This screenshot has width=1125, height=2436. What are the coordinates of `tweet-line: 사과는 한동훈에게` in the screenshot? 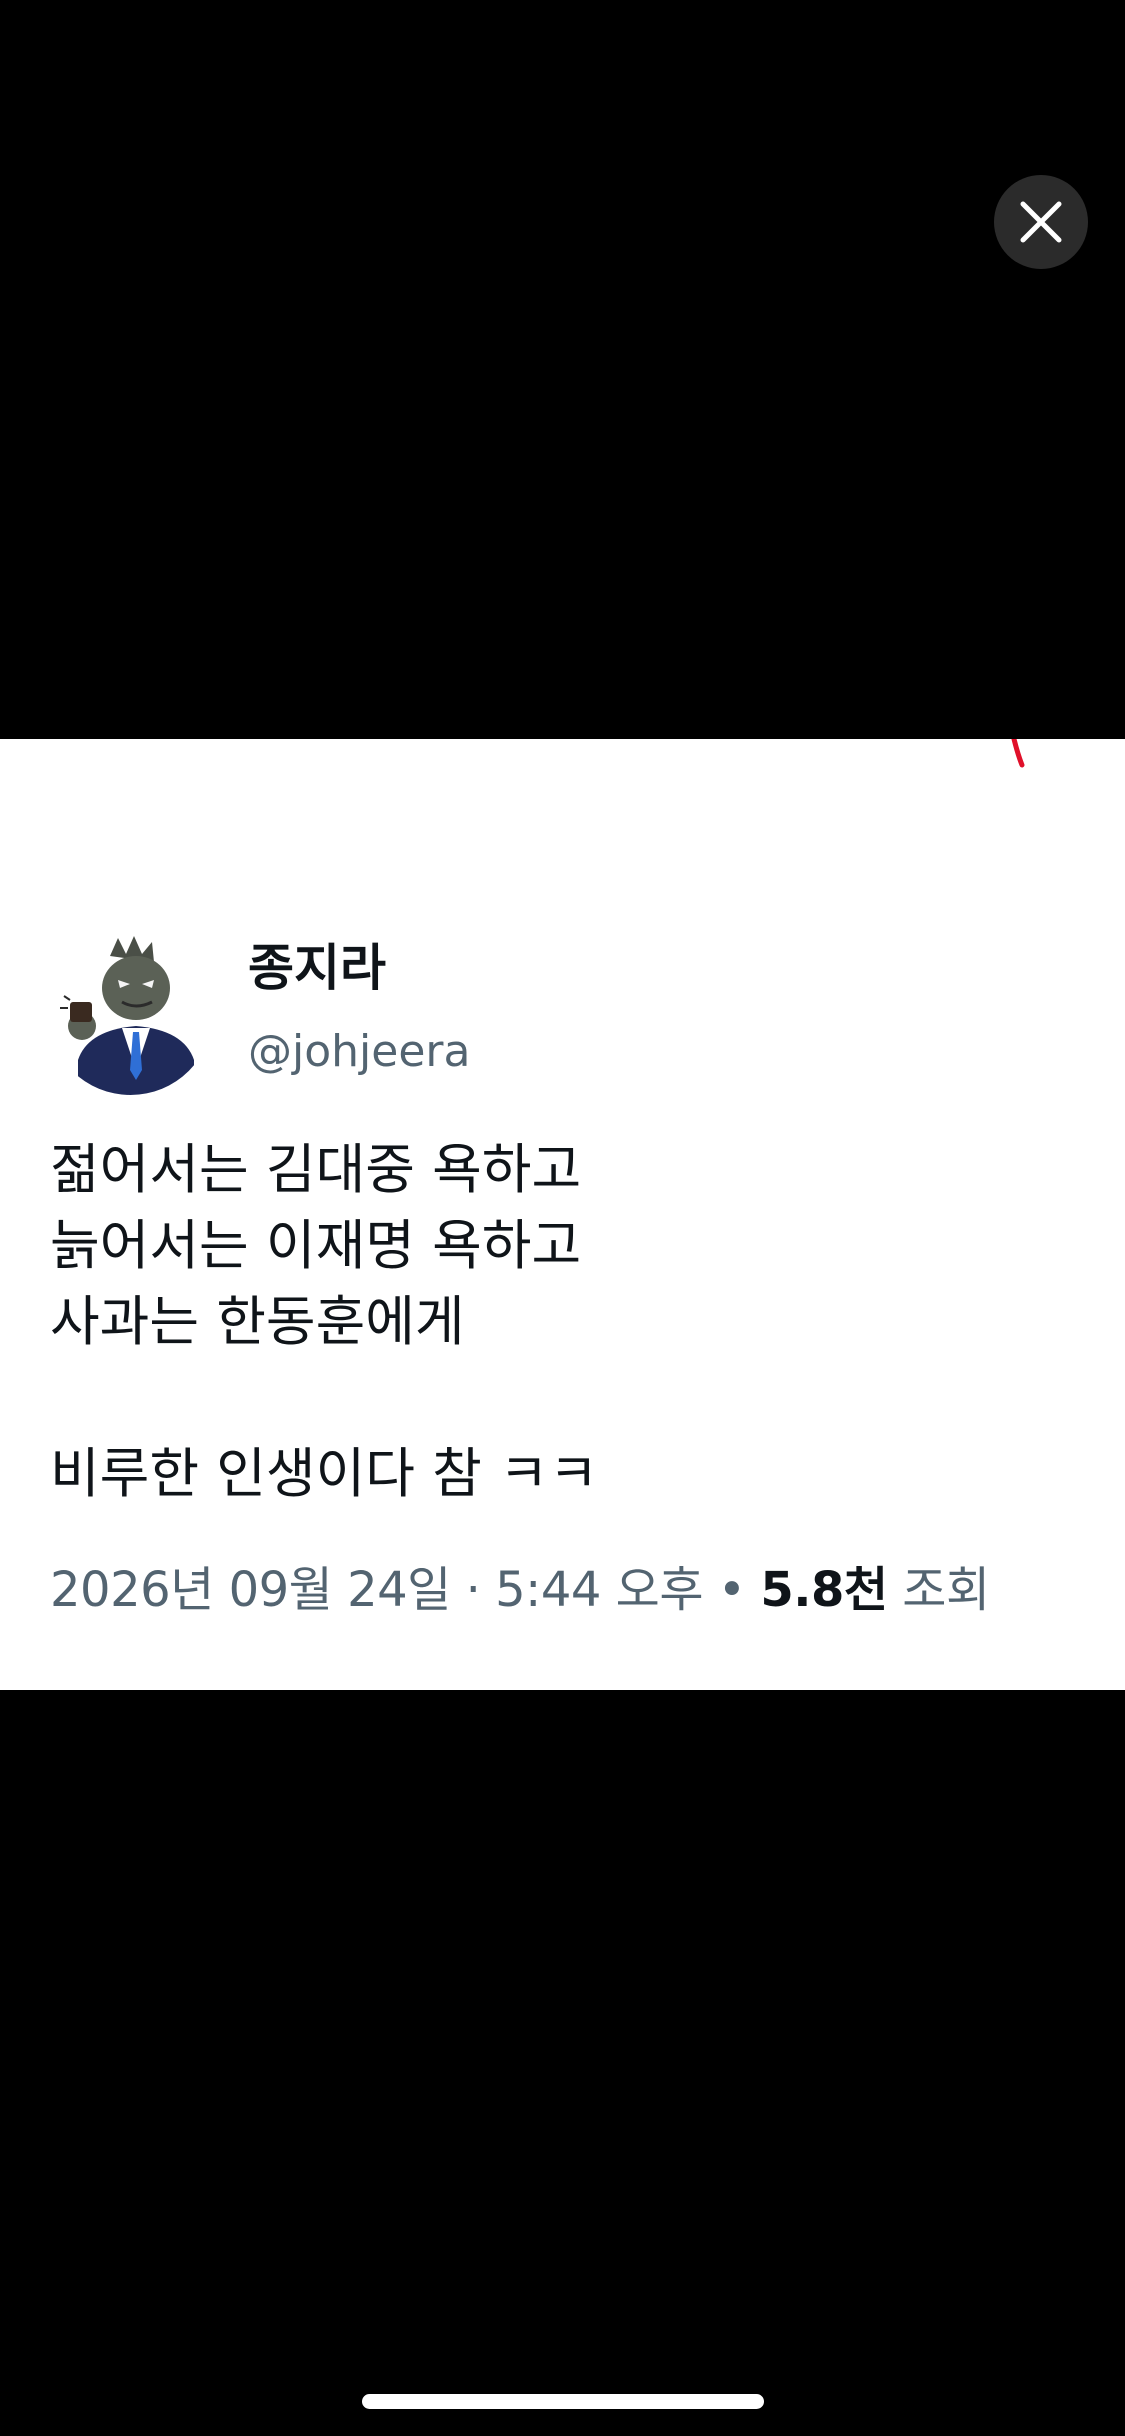 It's located at (257, 1321).